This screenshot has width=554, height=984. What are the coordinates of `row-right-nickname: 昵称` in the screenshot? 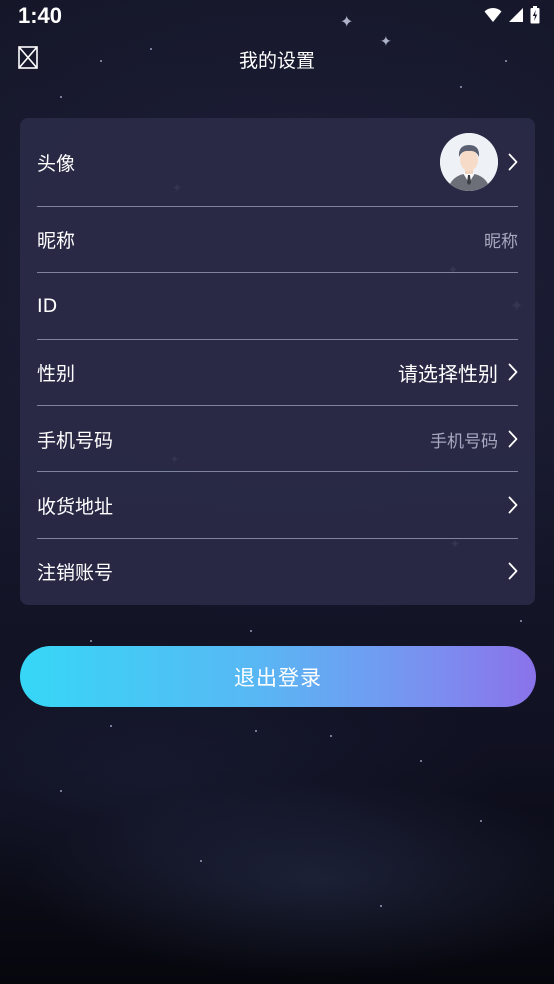 It's located at (501, 239).